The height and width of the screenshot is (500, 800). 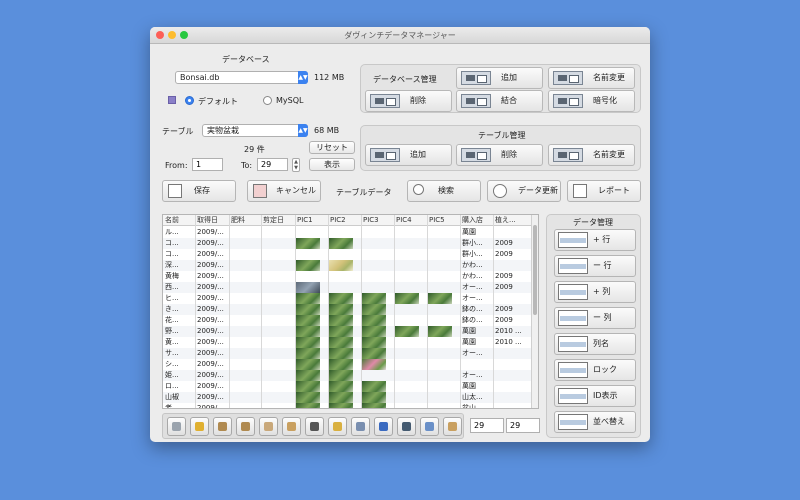 What do you see at coordinates (347, 287) in the screenshot?
I see `table-row: 西... 2009/... オー... 2009` at bounding box center [347, 287].